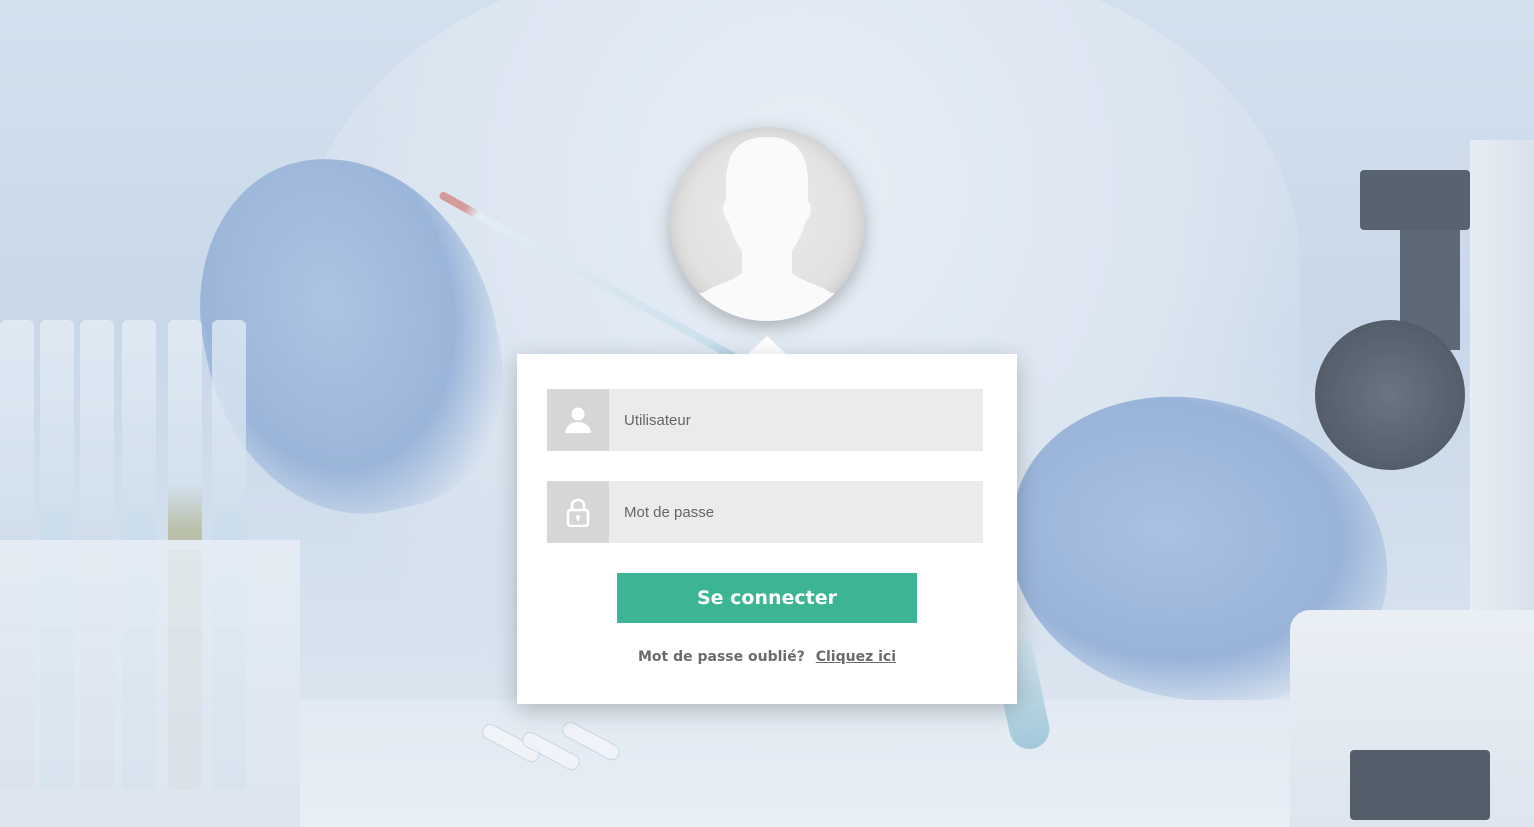 This screenshot has width=1534, height=827. I want to click on username-input, so click(796, 420).